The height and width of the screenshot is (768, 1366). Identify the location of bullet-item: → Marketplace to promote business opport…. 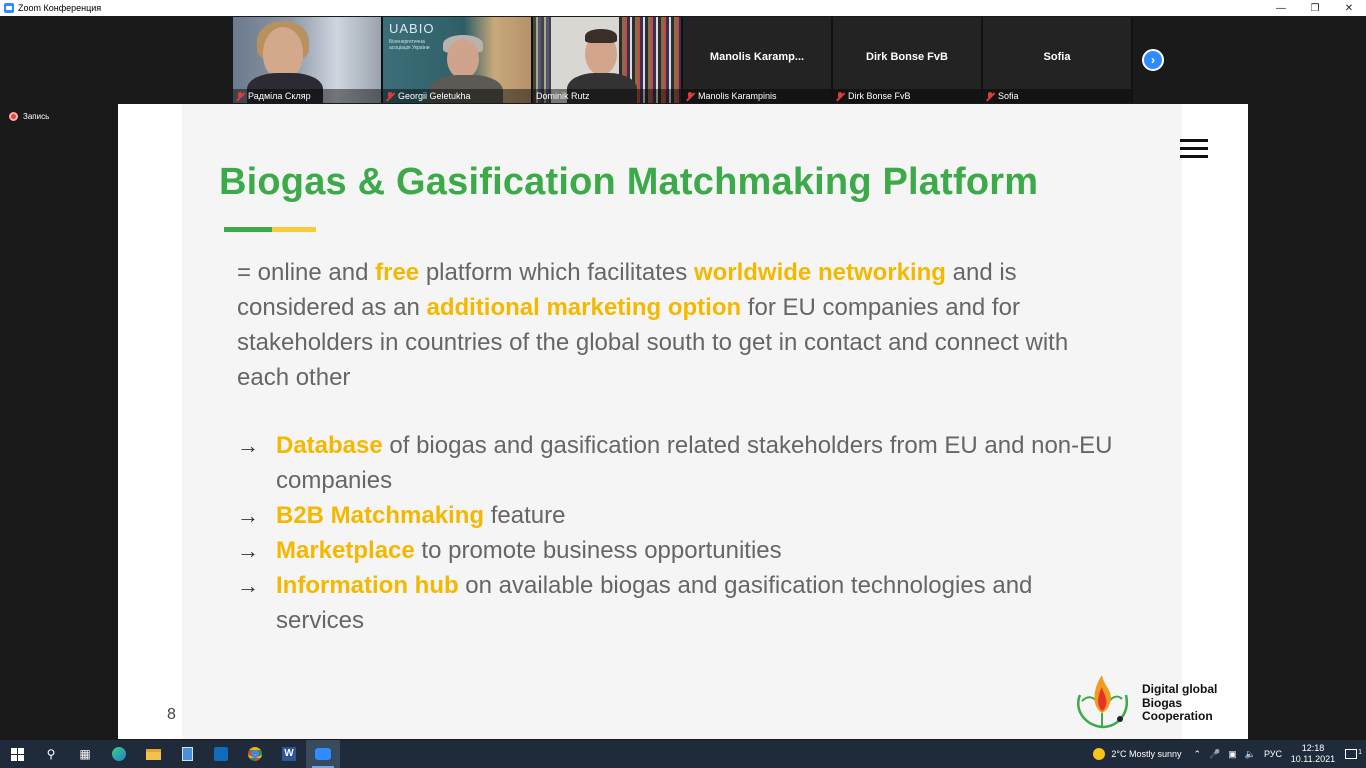
(677, 550).